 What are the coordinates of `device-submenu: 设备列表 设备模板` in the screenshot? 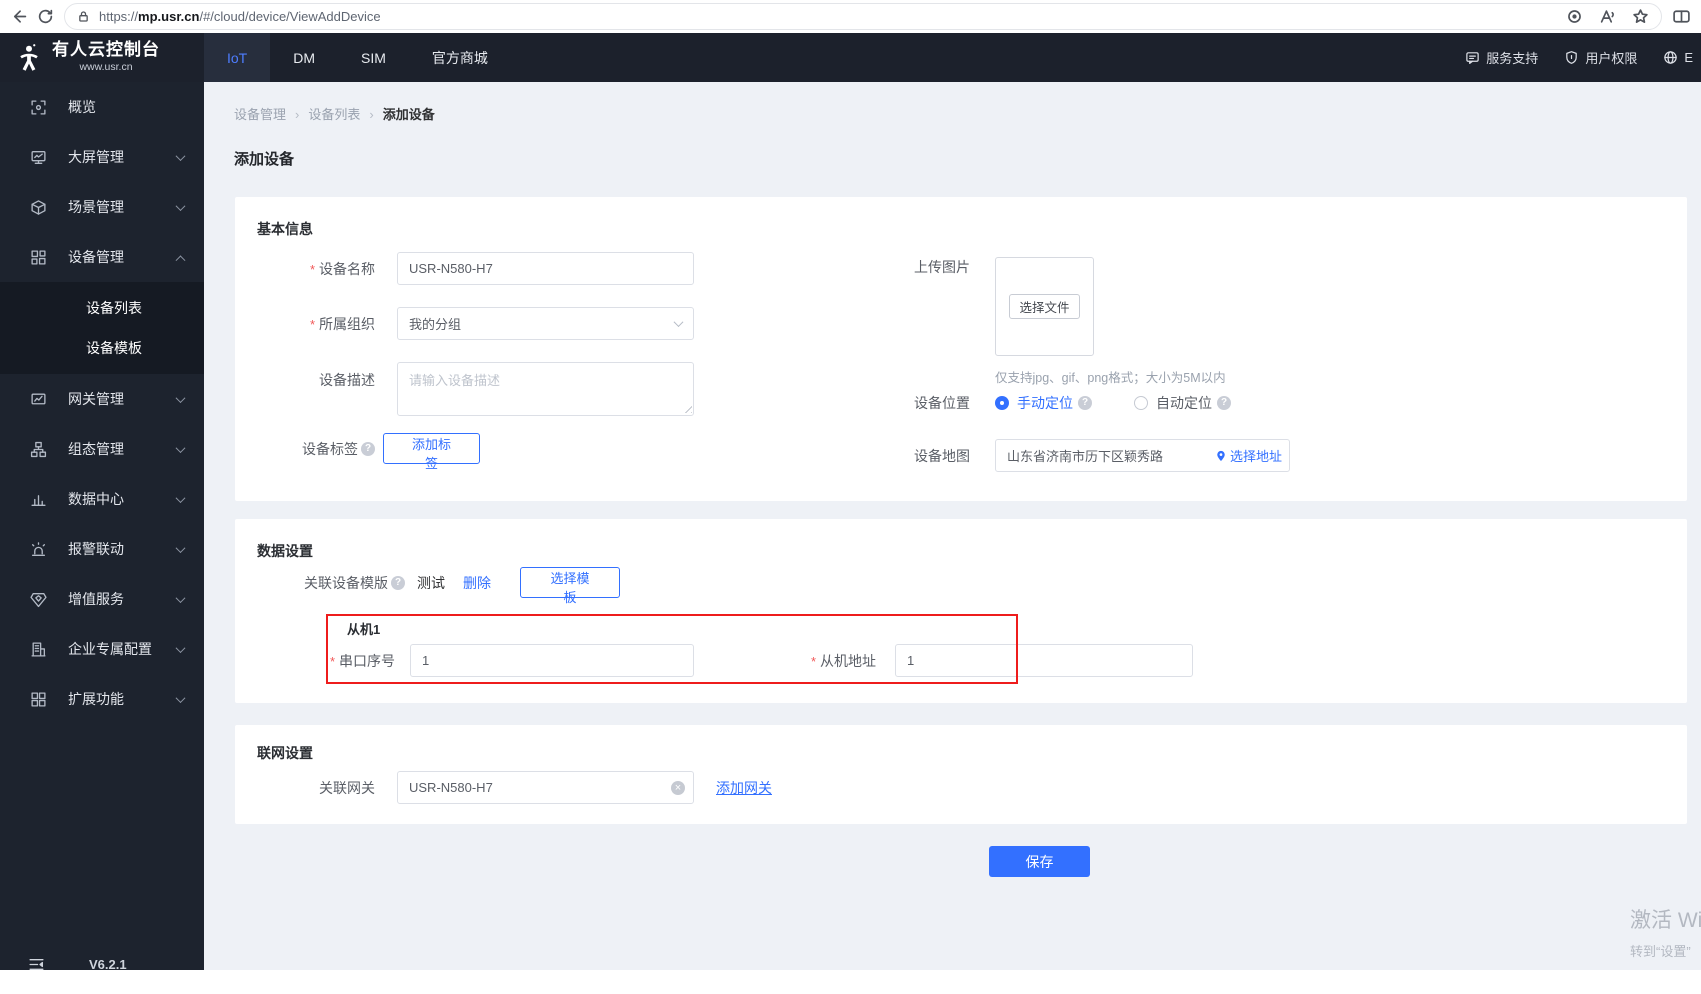 It's located at (102, 328).